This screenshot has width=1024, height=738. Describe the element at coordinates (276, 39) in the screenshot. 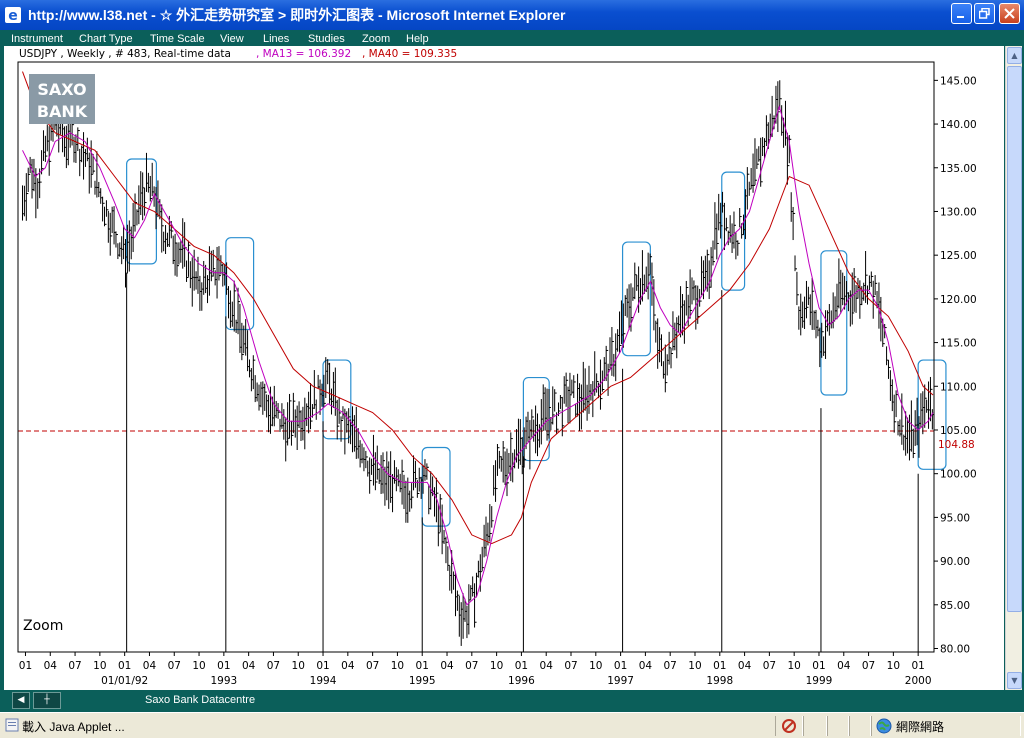

I see `menu-lines: Lines` at that location.